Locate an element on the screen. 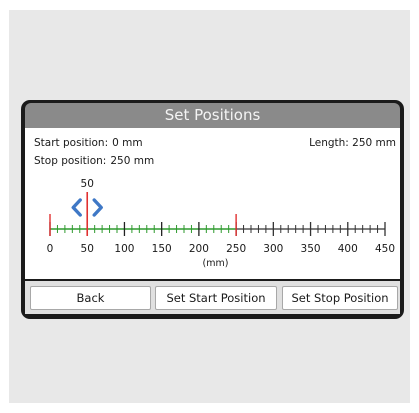 The image size is (419, 413). set-start-position-button: Set Start Position is located at coordinates (216, 298).